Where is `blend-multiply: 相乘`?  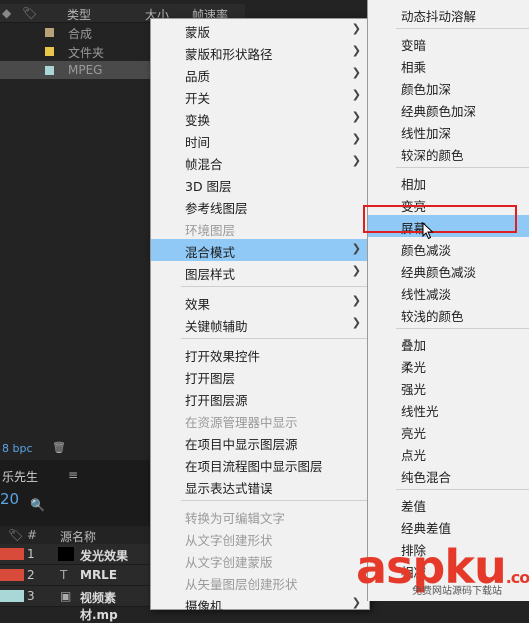 blend-multiply: 相乘 is located at coordinates (448, 65).